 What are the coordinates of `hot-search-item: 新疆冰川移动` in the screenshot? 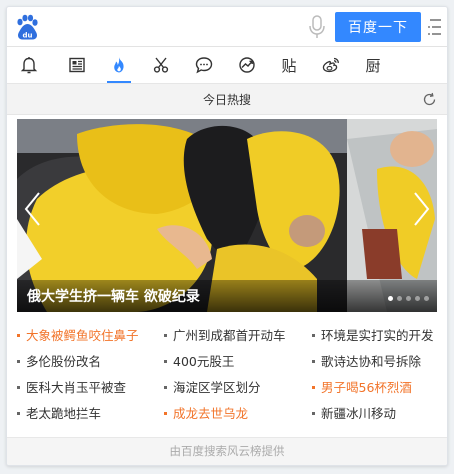 It's located at (354, 414).